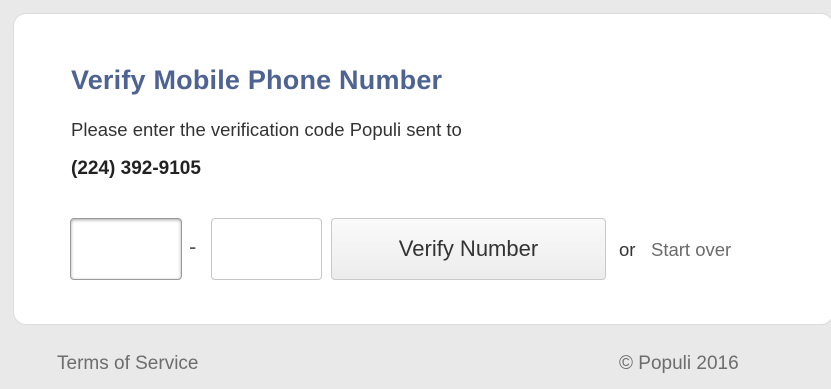 The width and height of the screenshot is (831, 389). I want to click on start-over-link: Start over, so click(691, 250).